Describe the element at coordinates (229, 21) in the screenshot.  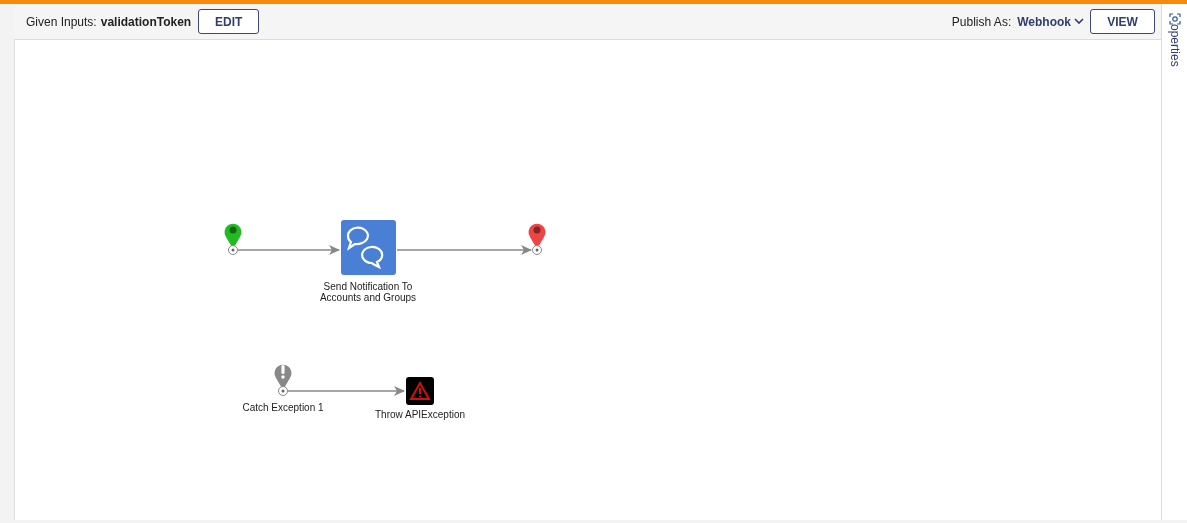
I see `edit-button: EDIT` at that location.